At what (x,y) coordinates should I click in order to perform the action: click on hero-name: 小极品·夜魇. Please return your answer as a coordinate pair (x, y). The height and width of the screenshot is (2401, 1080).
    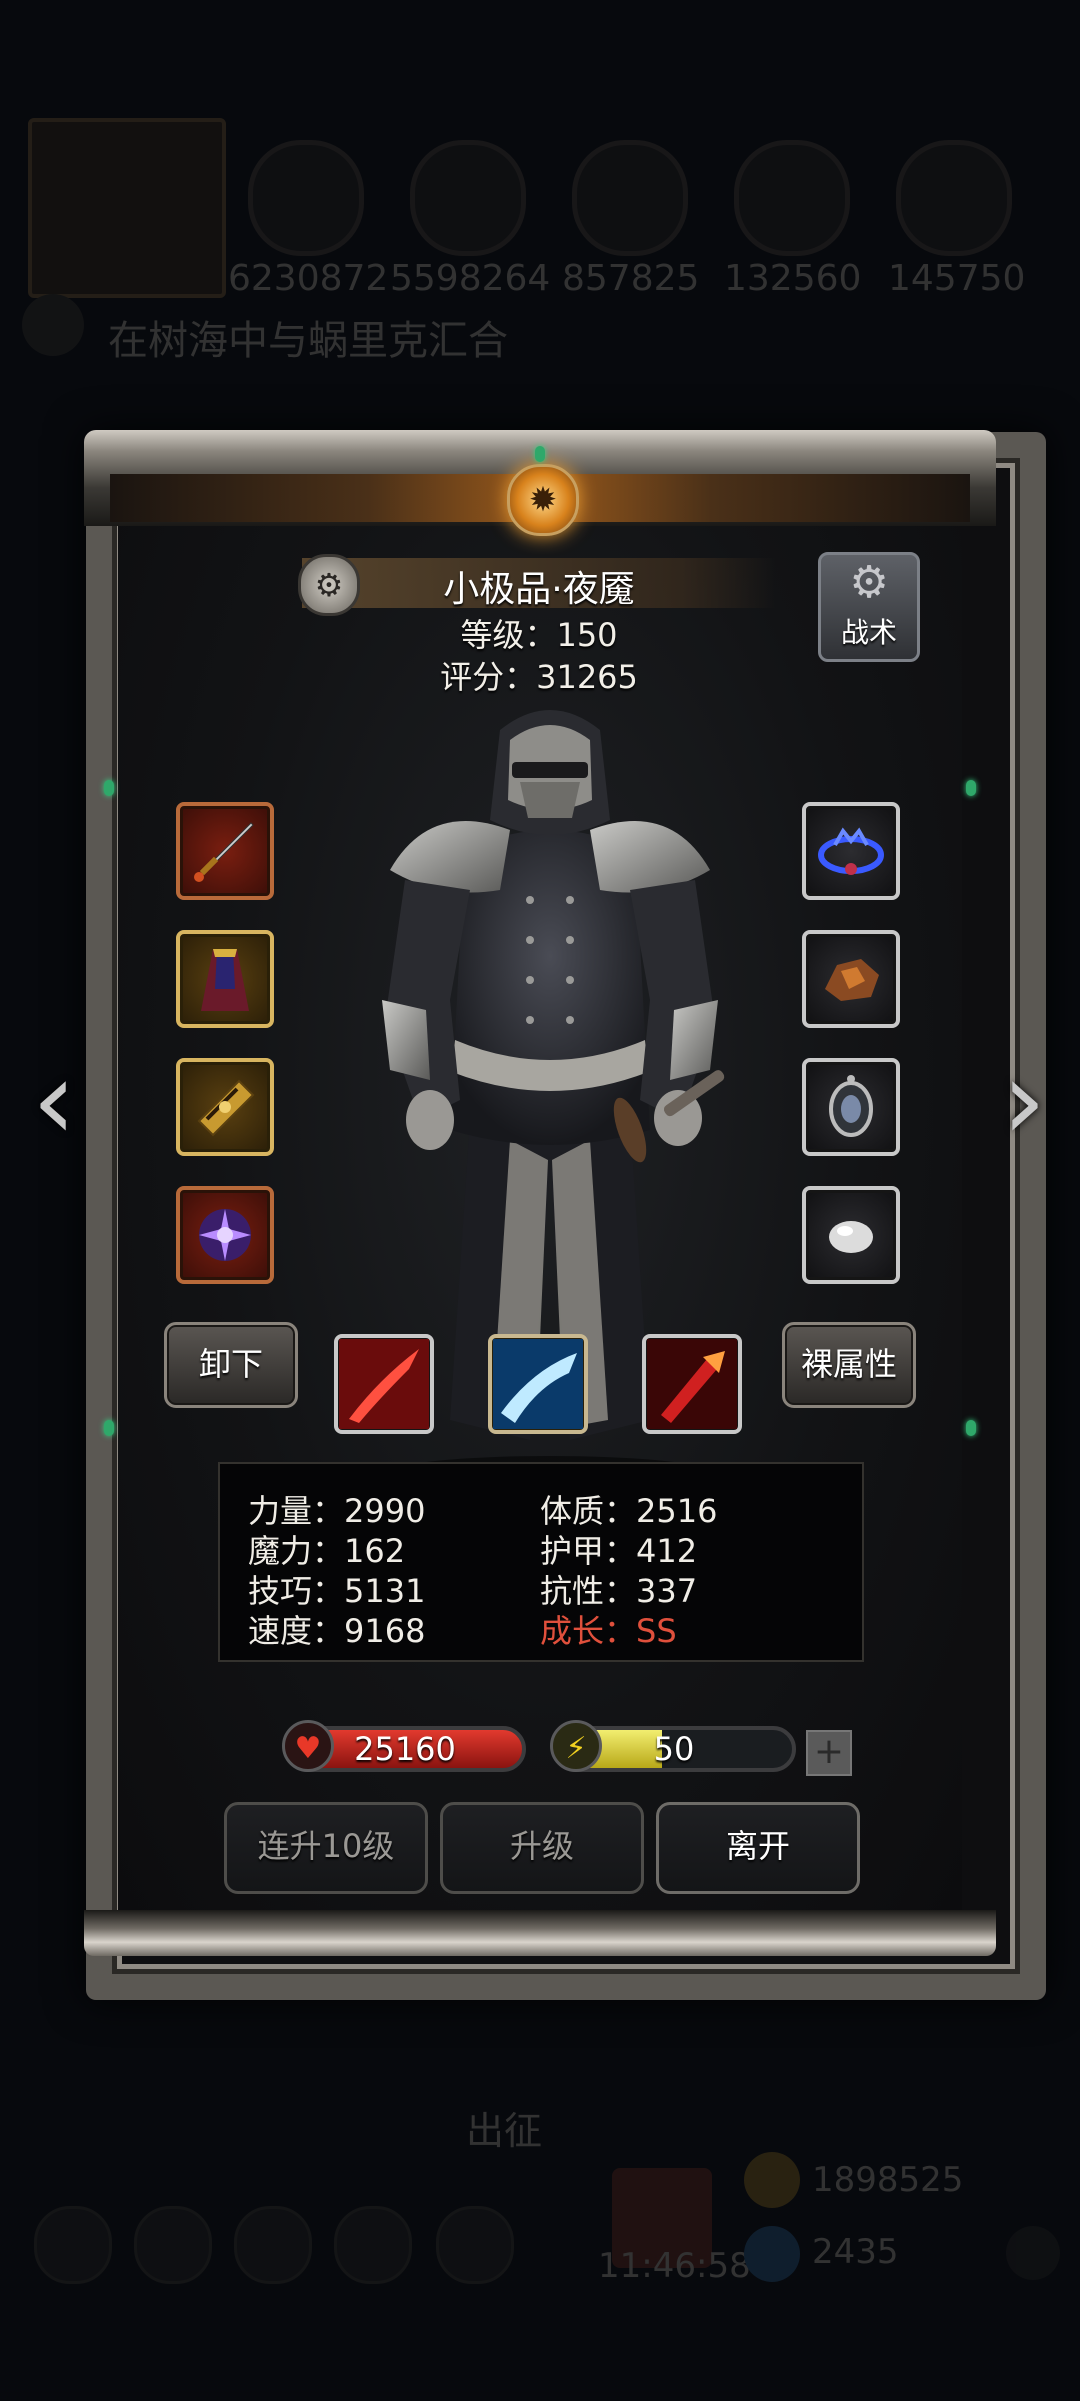
    Looking at the image, I should click on (539, 589).